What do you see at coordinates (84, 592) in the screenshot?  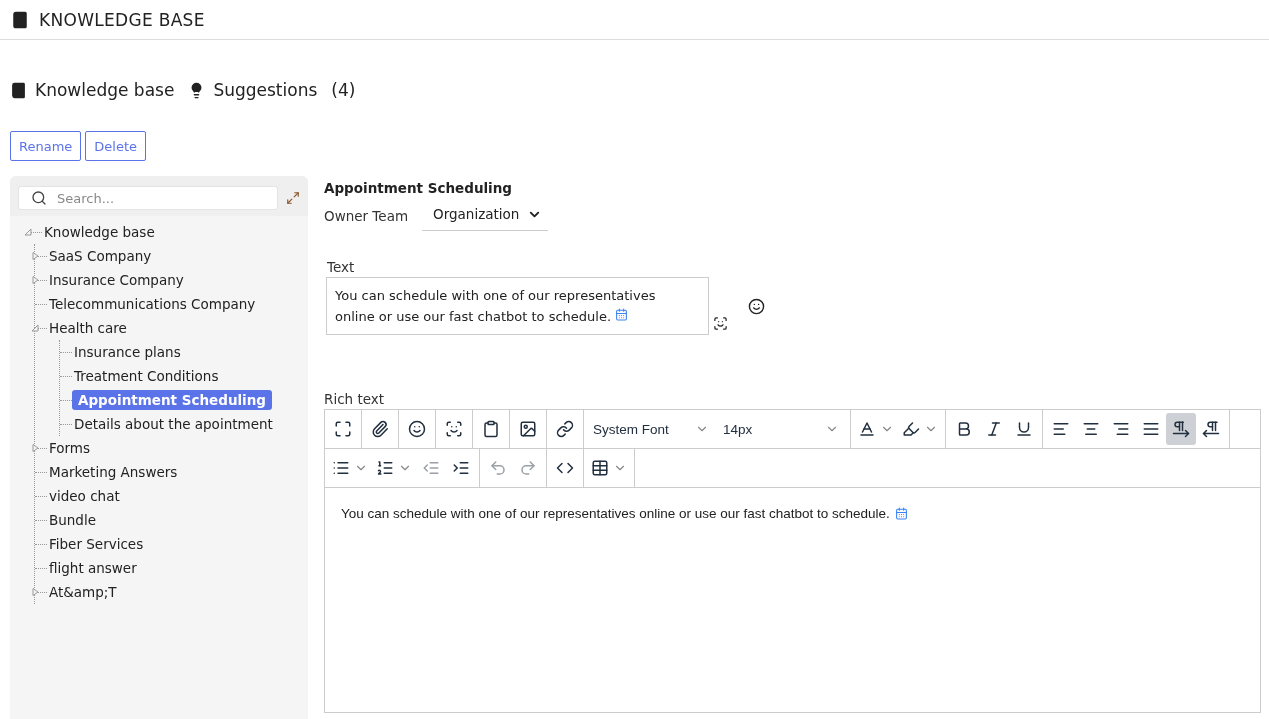 I see `tree-item: At&amp;T` at bounding box center [84, 592].